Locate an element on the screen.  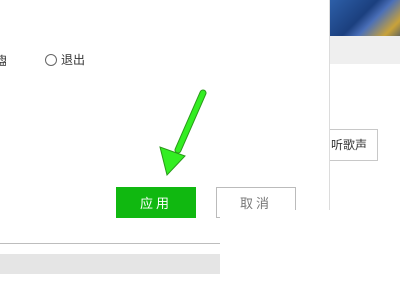
radio-option-label-cut: 盘 is located at coordinates (3, 60).